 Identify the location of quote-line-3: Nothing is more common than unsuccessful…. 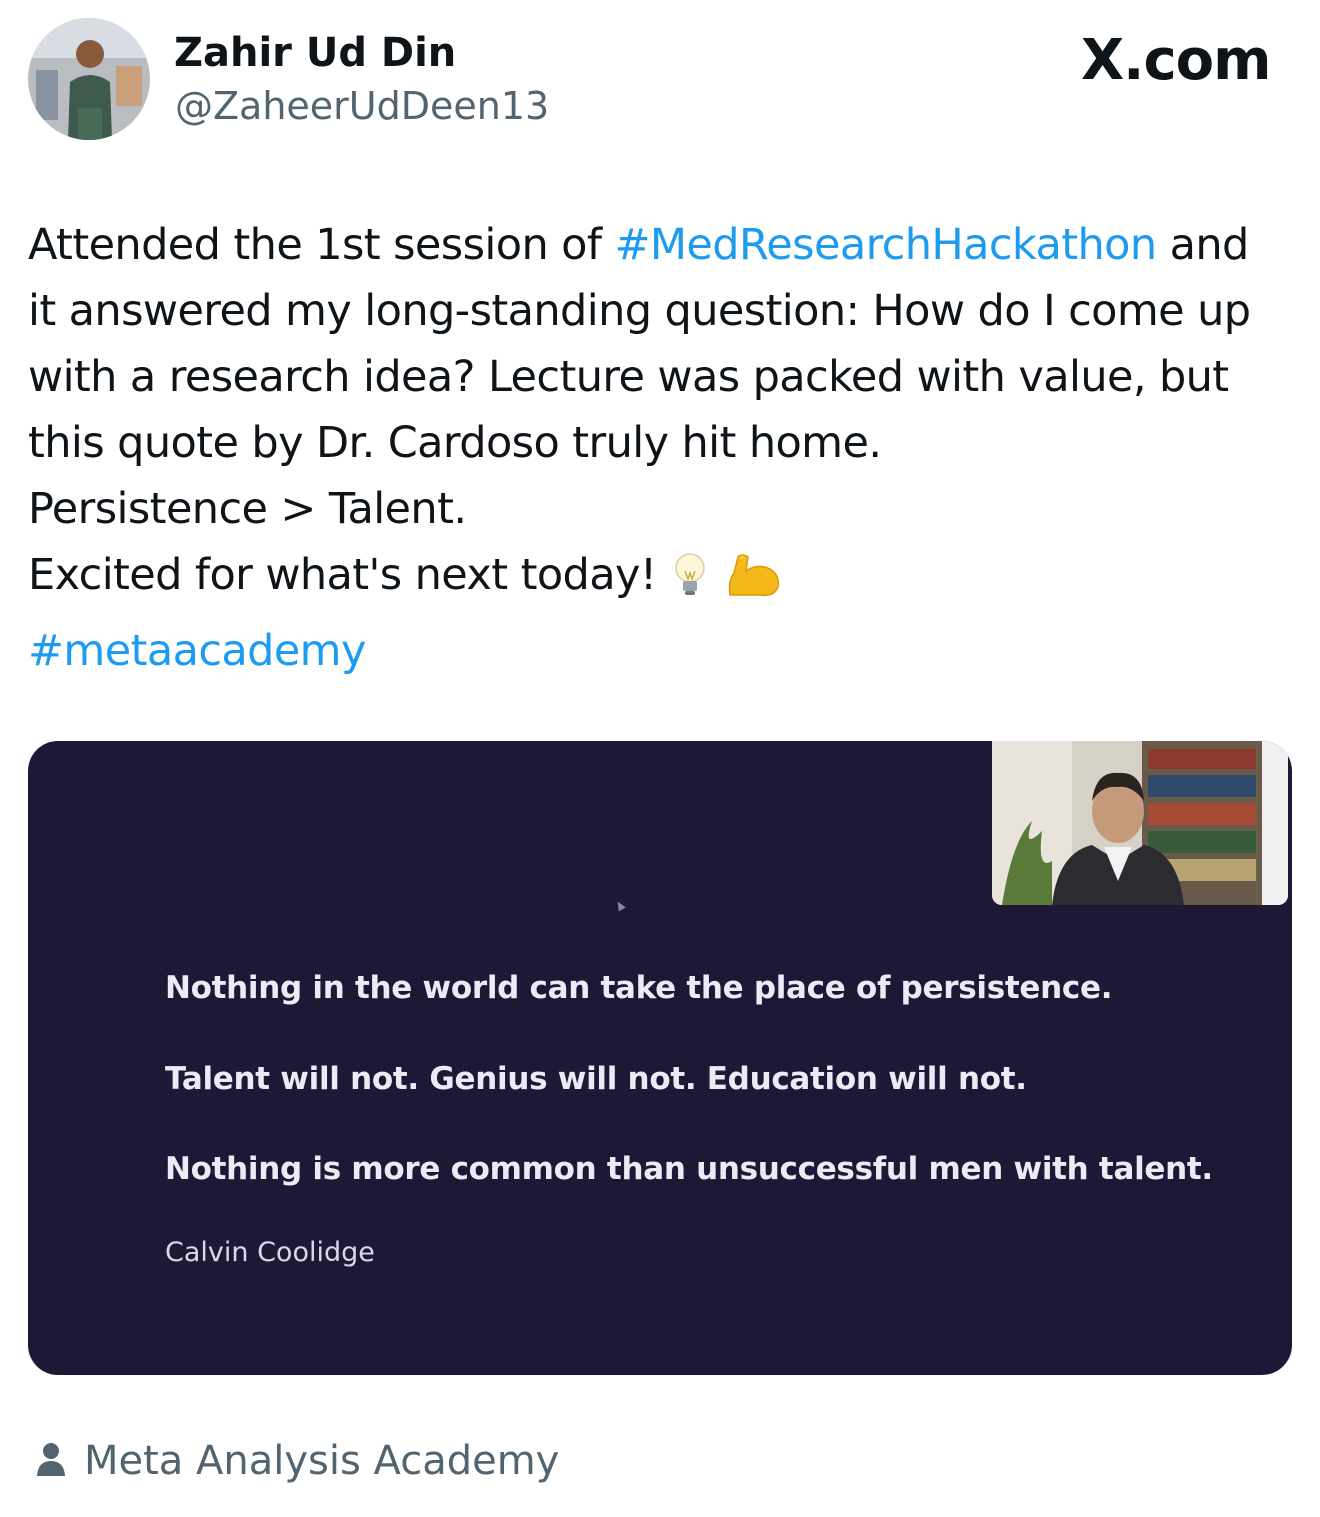
(689, 1169).